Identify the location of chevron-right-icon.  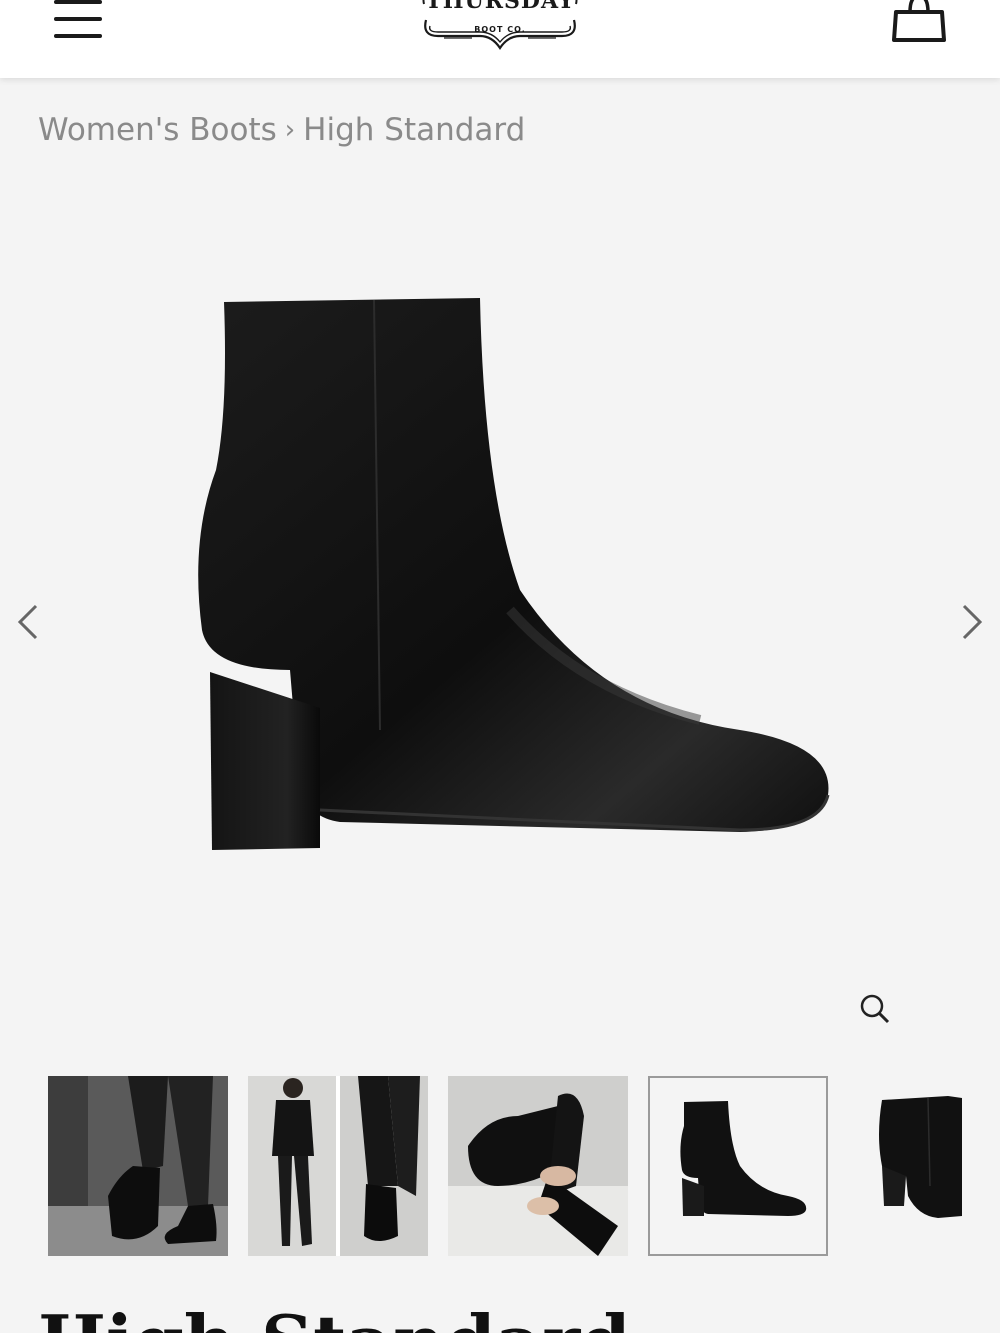
(972, 622).